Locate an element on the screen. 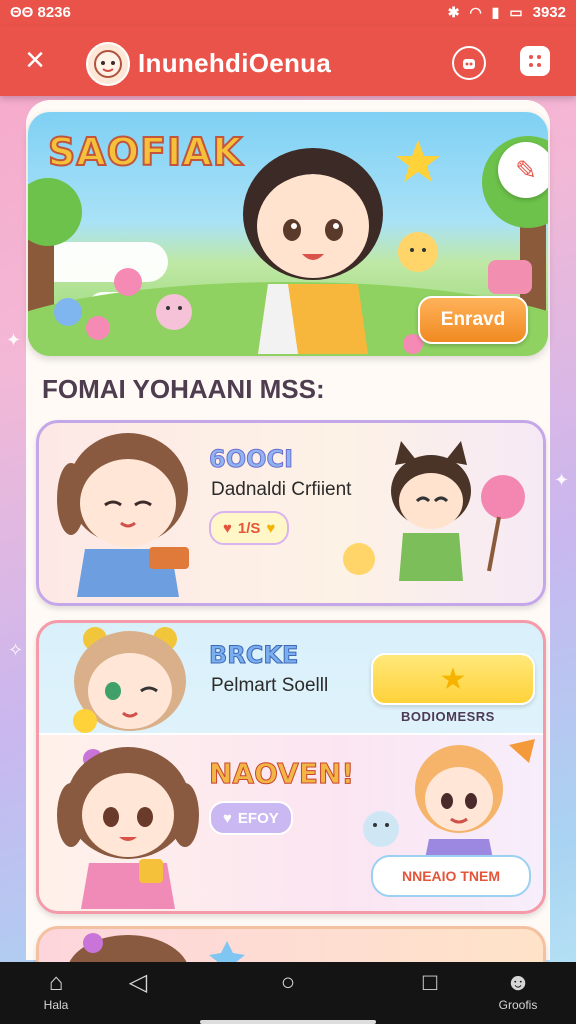 The height and width of the screenshot is (1024, 576). nav-back: ◁ is located at coordinates (138, 983).